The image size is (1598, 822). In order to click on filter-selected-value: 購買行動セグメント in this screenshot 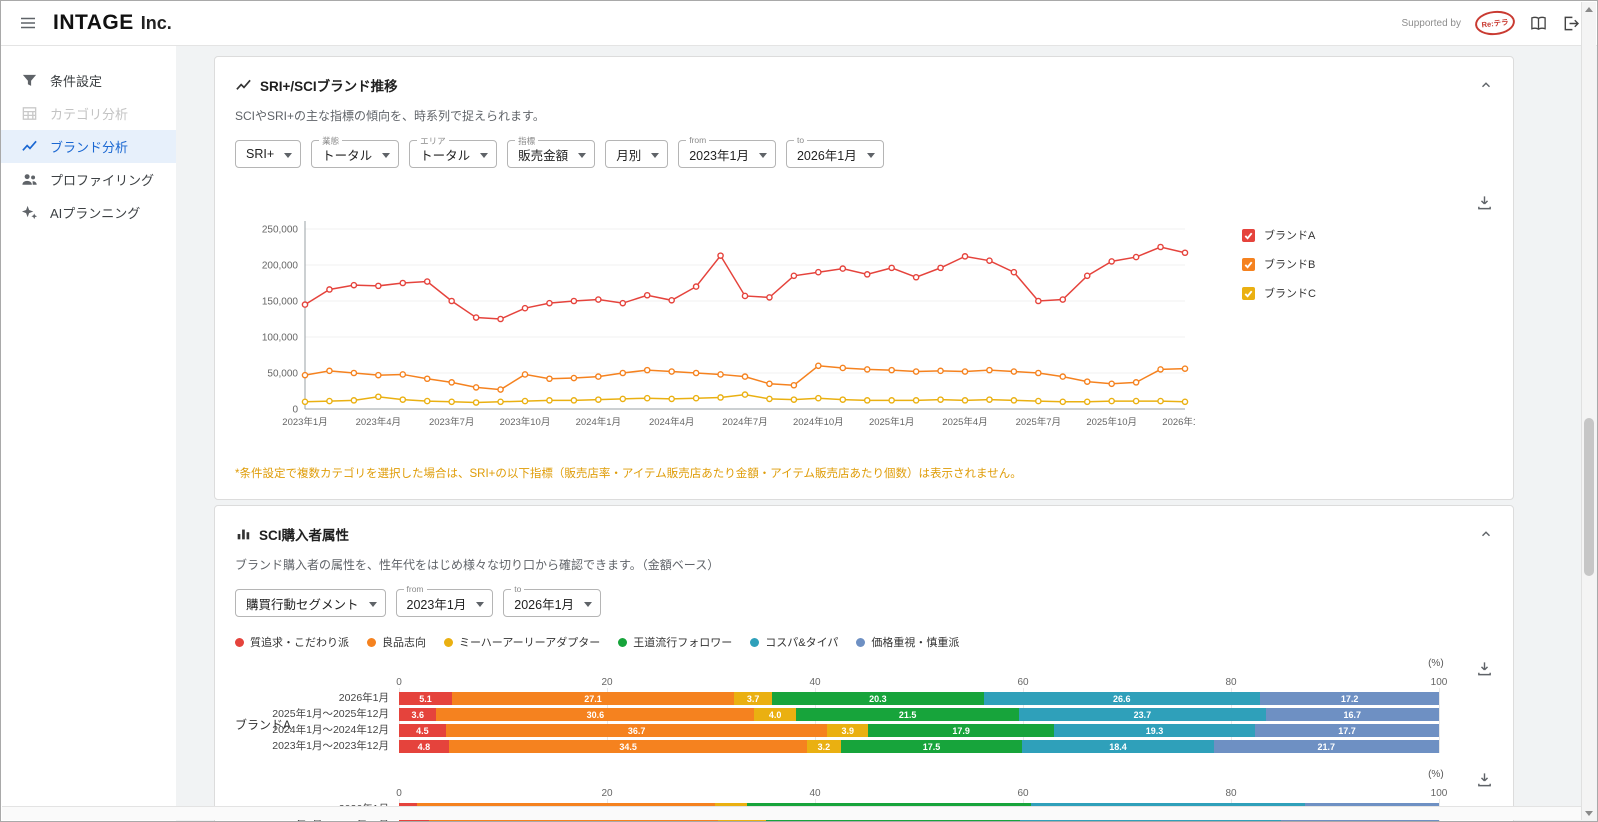, I will do `click(302, 604)`.